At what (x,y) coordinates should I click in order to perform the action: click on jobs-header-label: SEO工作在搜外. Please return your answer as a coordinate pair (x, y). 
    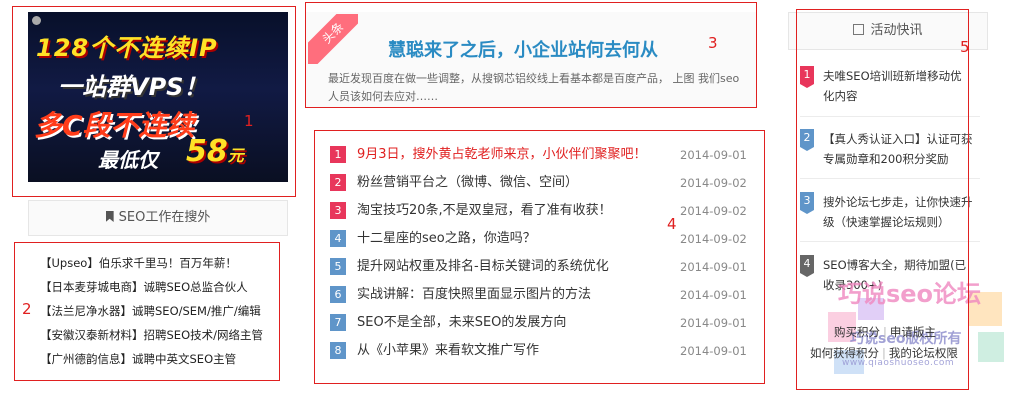
    Looking at the image, I should click on (164, 217).